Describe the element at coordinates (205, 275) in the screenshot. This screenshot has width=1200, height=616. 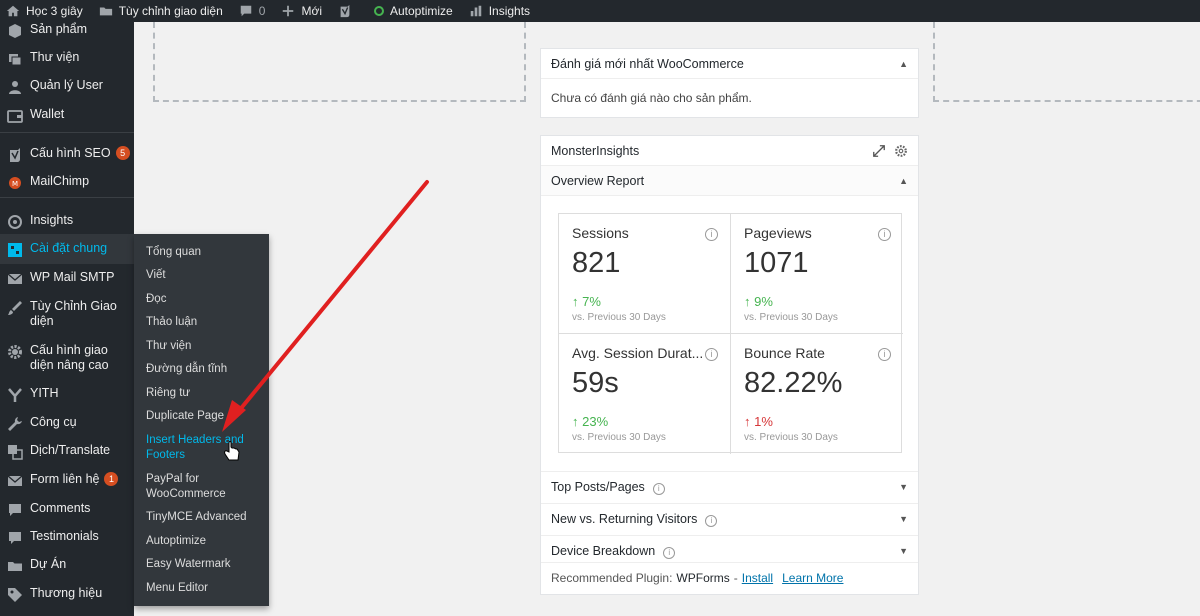
I see `submenu-item-writing: Viết` at that location.